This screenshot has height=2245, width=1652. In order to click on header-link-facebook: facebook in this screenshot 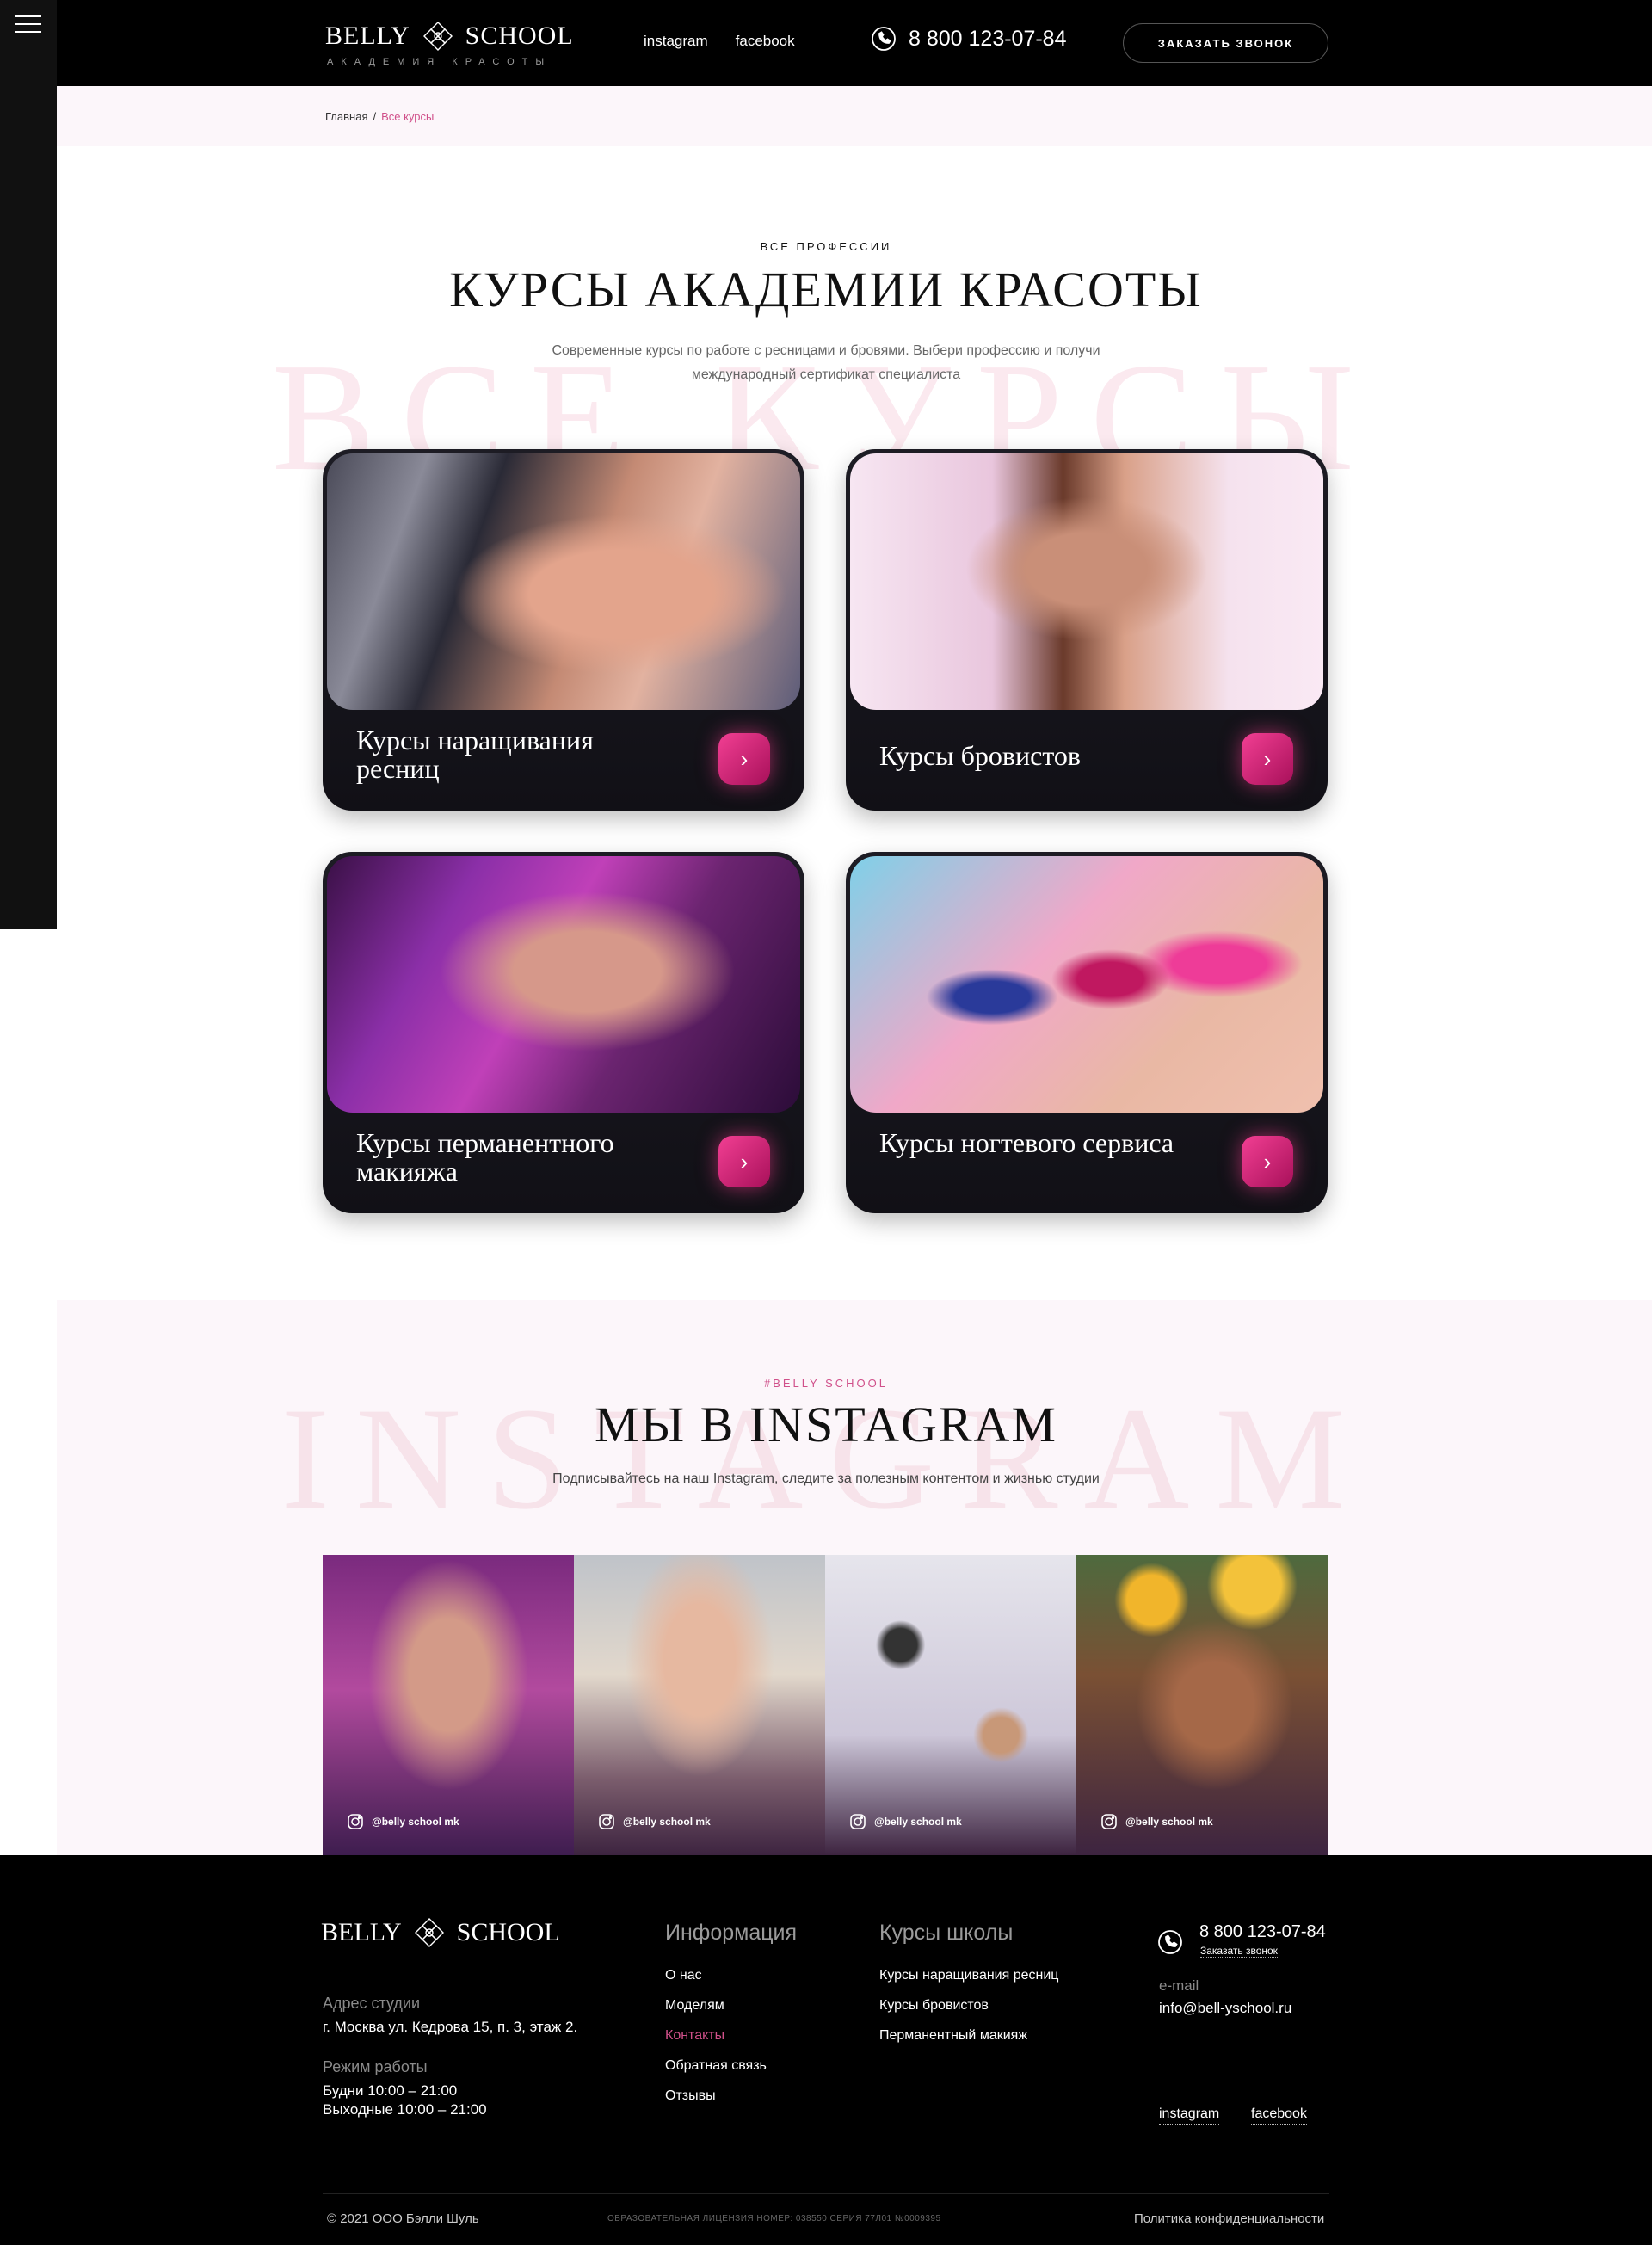, I will do `click(765, 41)`.